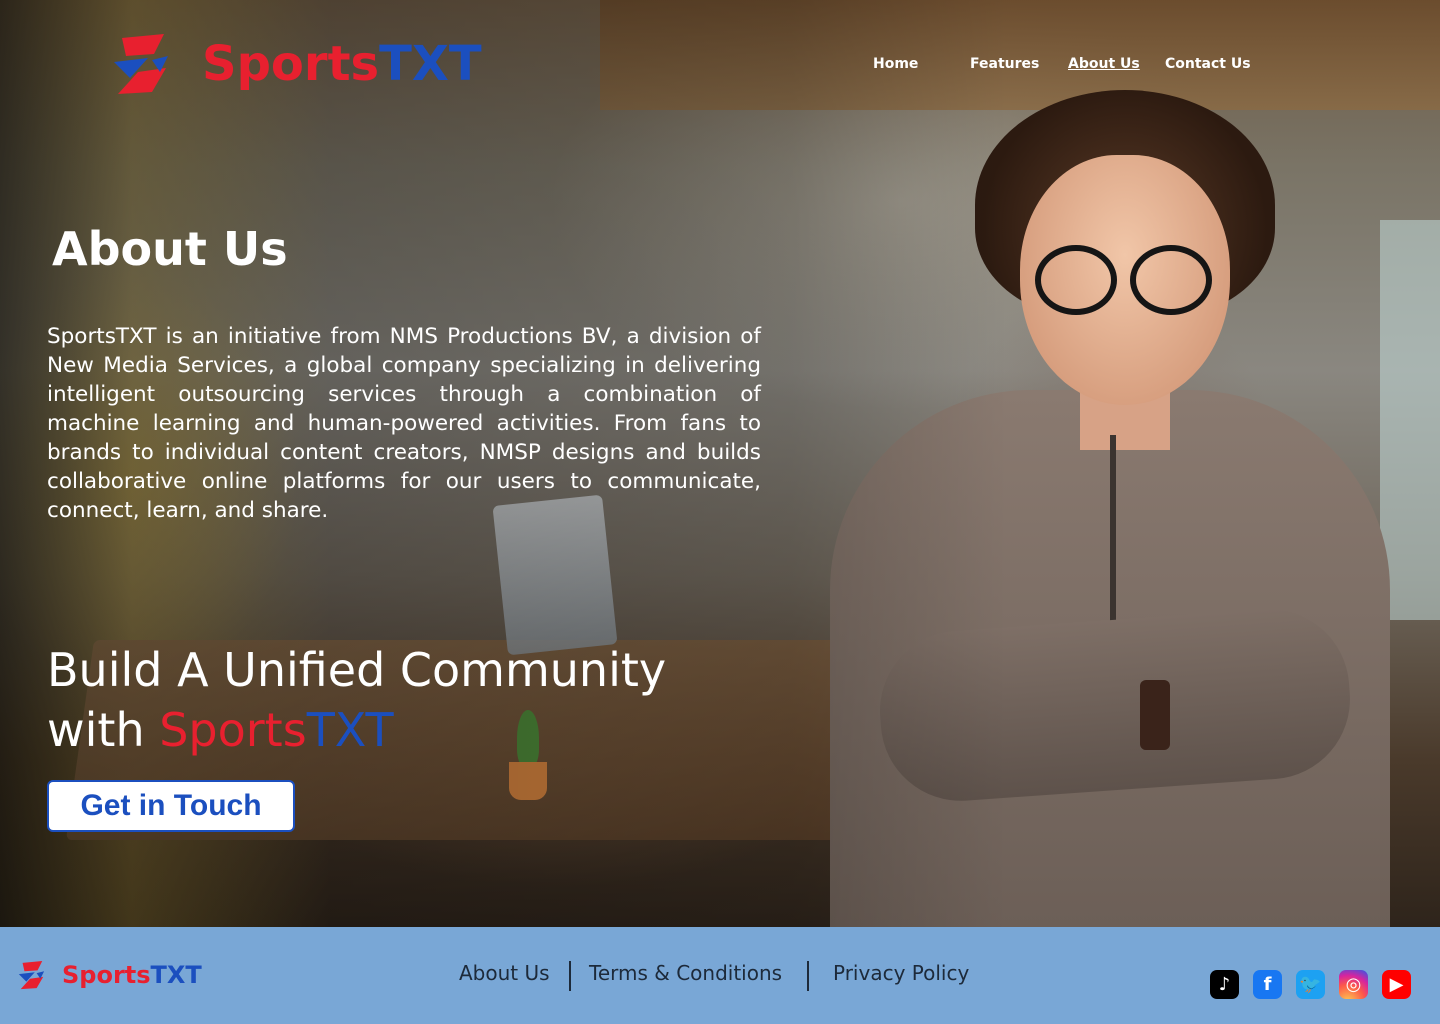 This screenshot has height=1024, width=1440. What do you see at coordinates (1353, 984) in the screenshot?
I see `instagram-icon: ◎` at bounding box center [1353, 984].